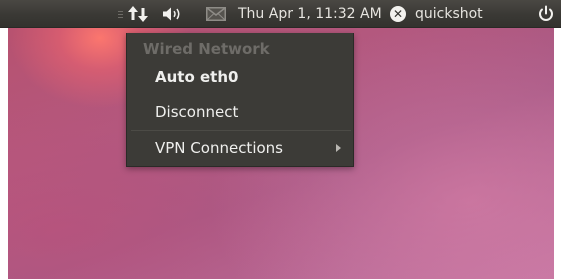  Describe the element at coordinates (310, 14) in the screenshot. I see `clock: Thu Apr 1, 11:32 AM` at that location.